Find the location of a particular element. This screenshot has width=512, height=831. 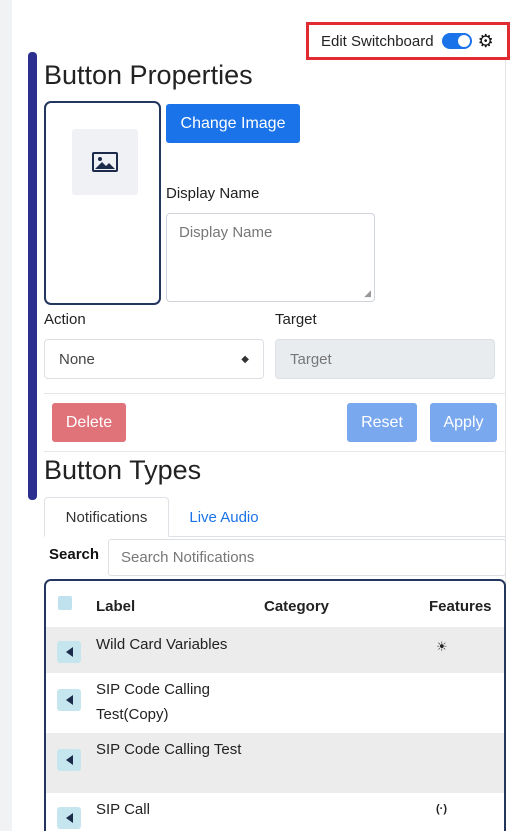

reset-button: Reset is located at coordinates (382, 422).